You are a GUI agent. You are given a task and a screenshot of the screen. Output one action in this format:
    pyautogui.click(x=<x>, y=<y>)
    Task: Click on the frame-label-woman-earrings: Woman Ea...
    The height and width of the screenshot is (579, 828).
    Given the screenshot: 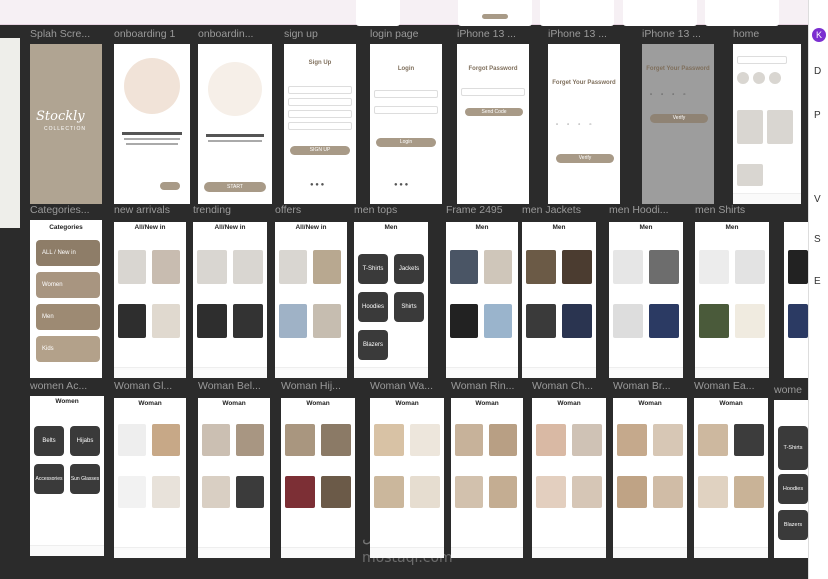 What is the action you would take?
    pyautogui.click(x=732, y=386)
    